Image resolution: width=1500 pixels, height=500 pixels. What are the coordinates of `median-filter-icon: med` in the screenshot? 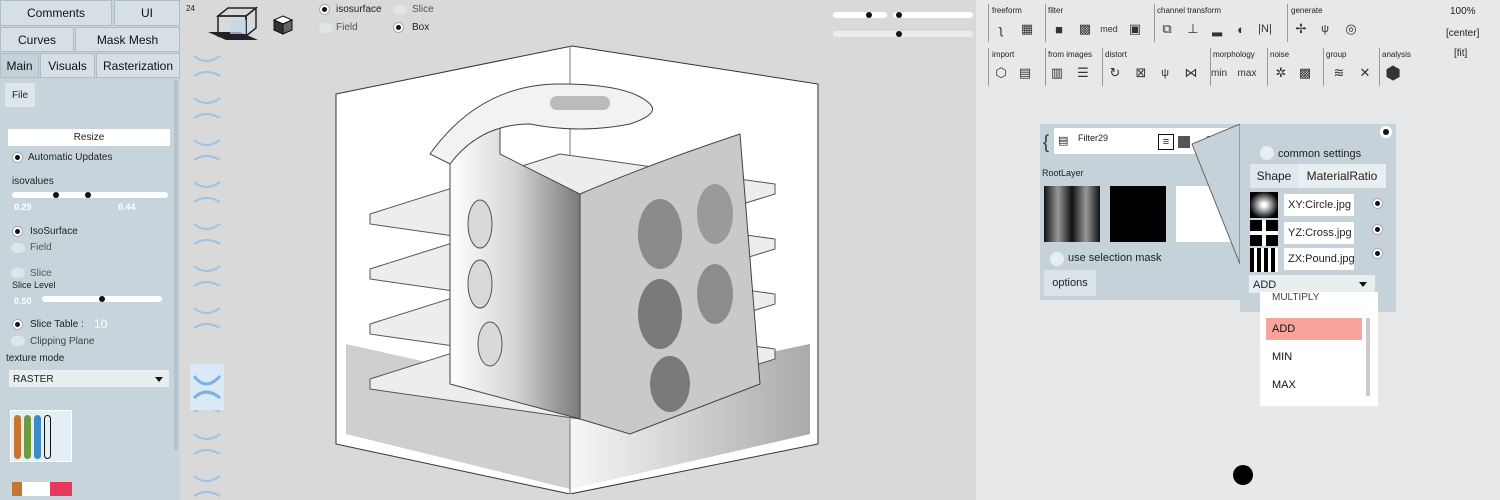 It's located at (1109, 29).